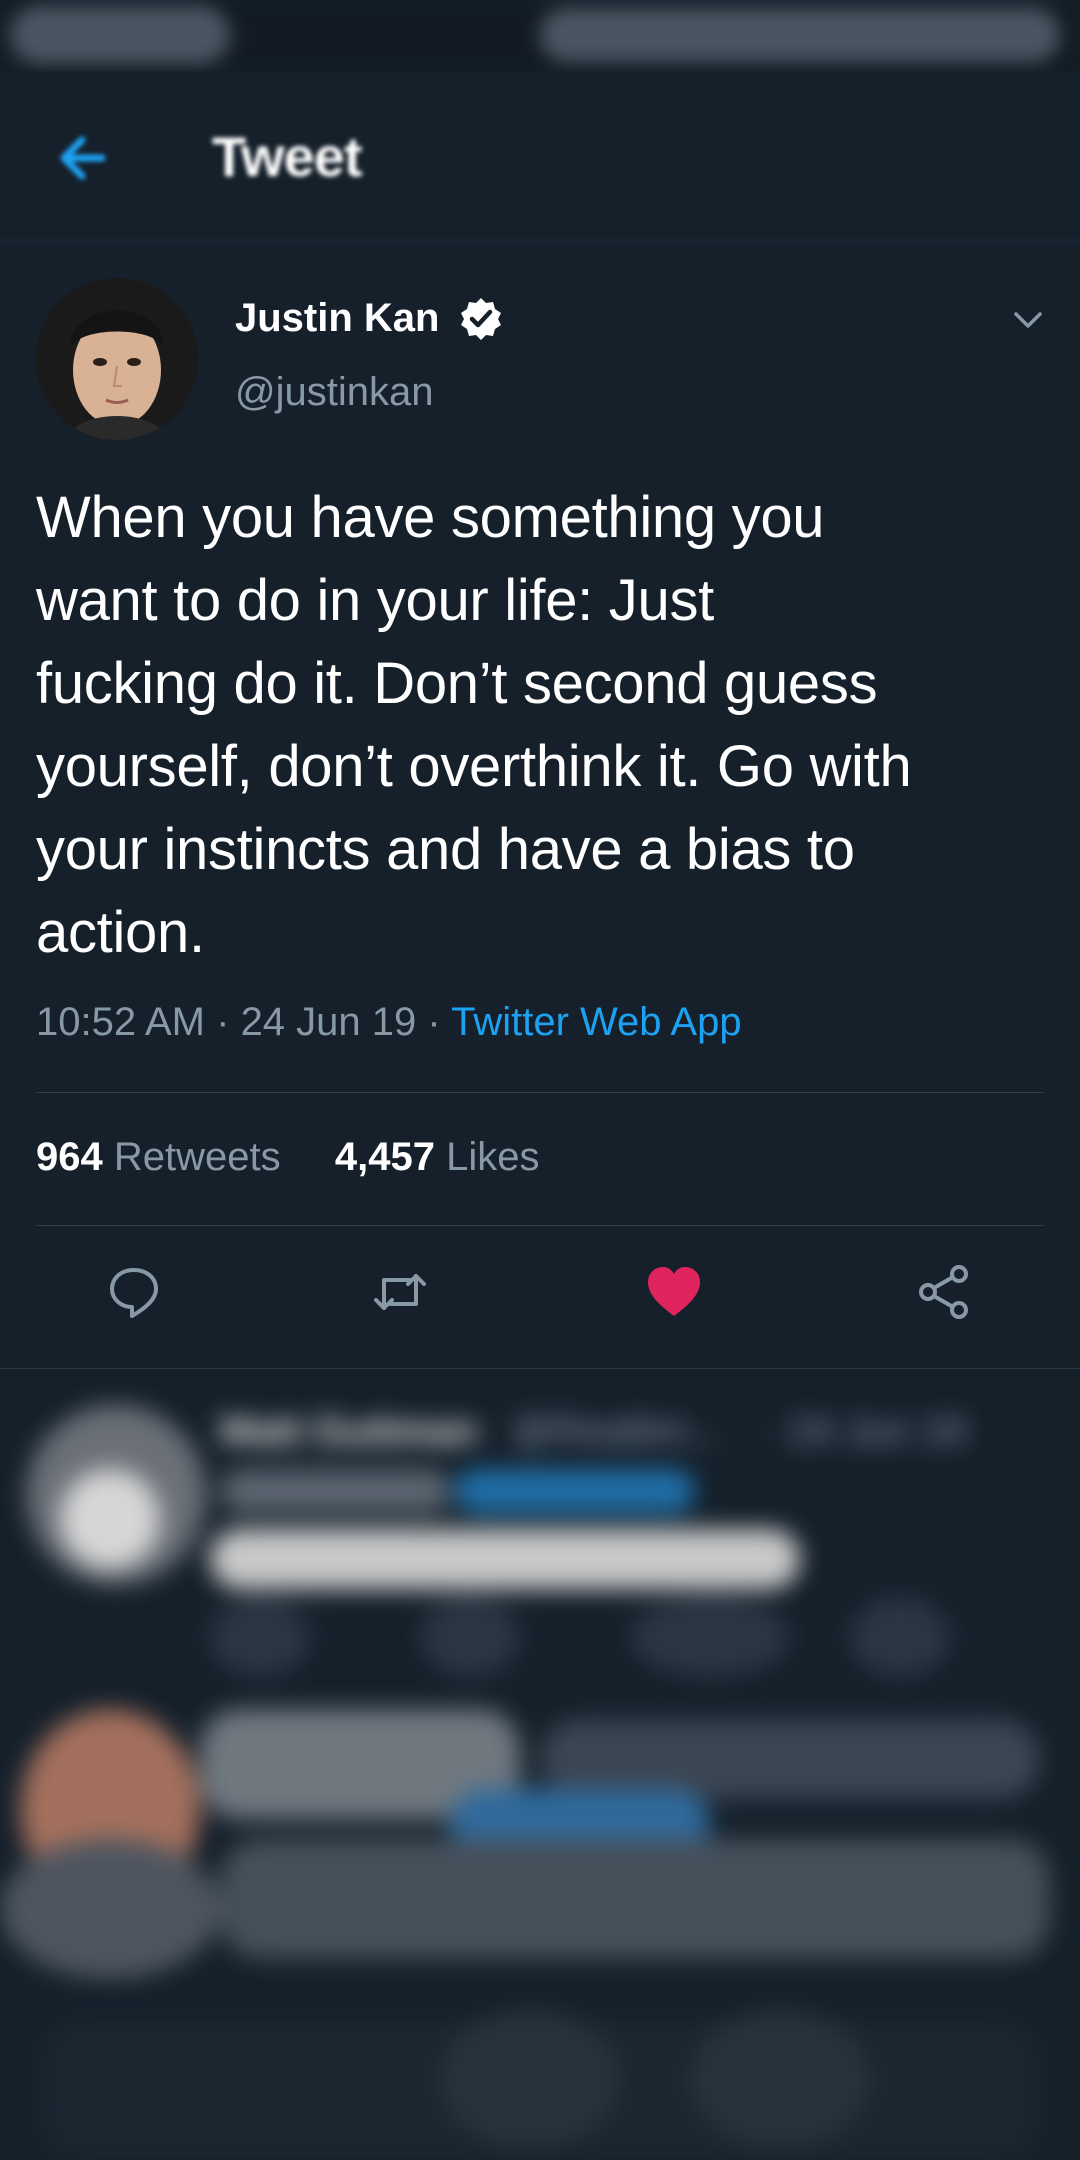 The width and height of the screenshot is (1080, 2160). I want to click on retweet-icon, so click(400, 1292).